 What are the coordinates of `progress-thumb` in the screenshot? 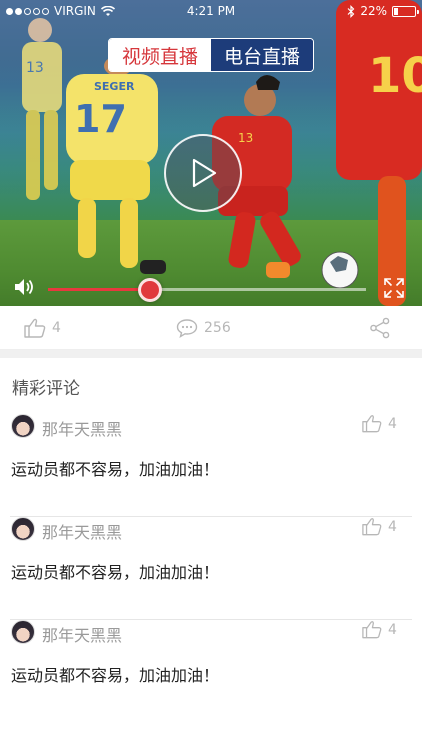 It's located at (149, 290).